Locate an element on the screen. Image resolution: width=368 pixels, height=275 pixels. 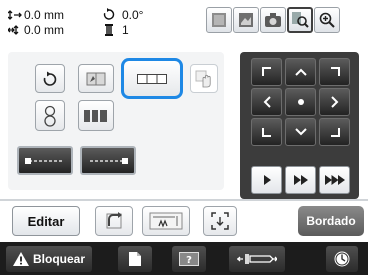
lock-button: Bloquear is located at coordinates (49, 259).